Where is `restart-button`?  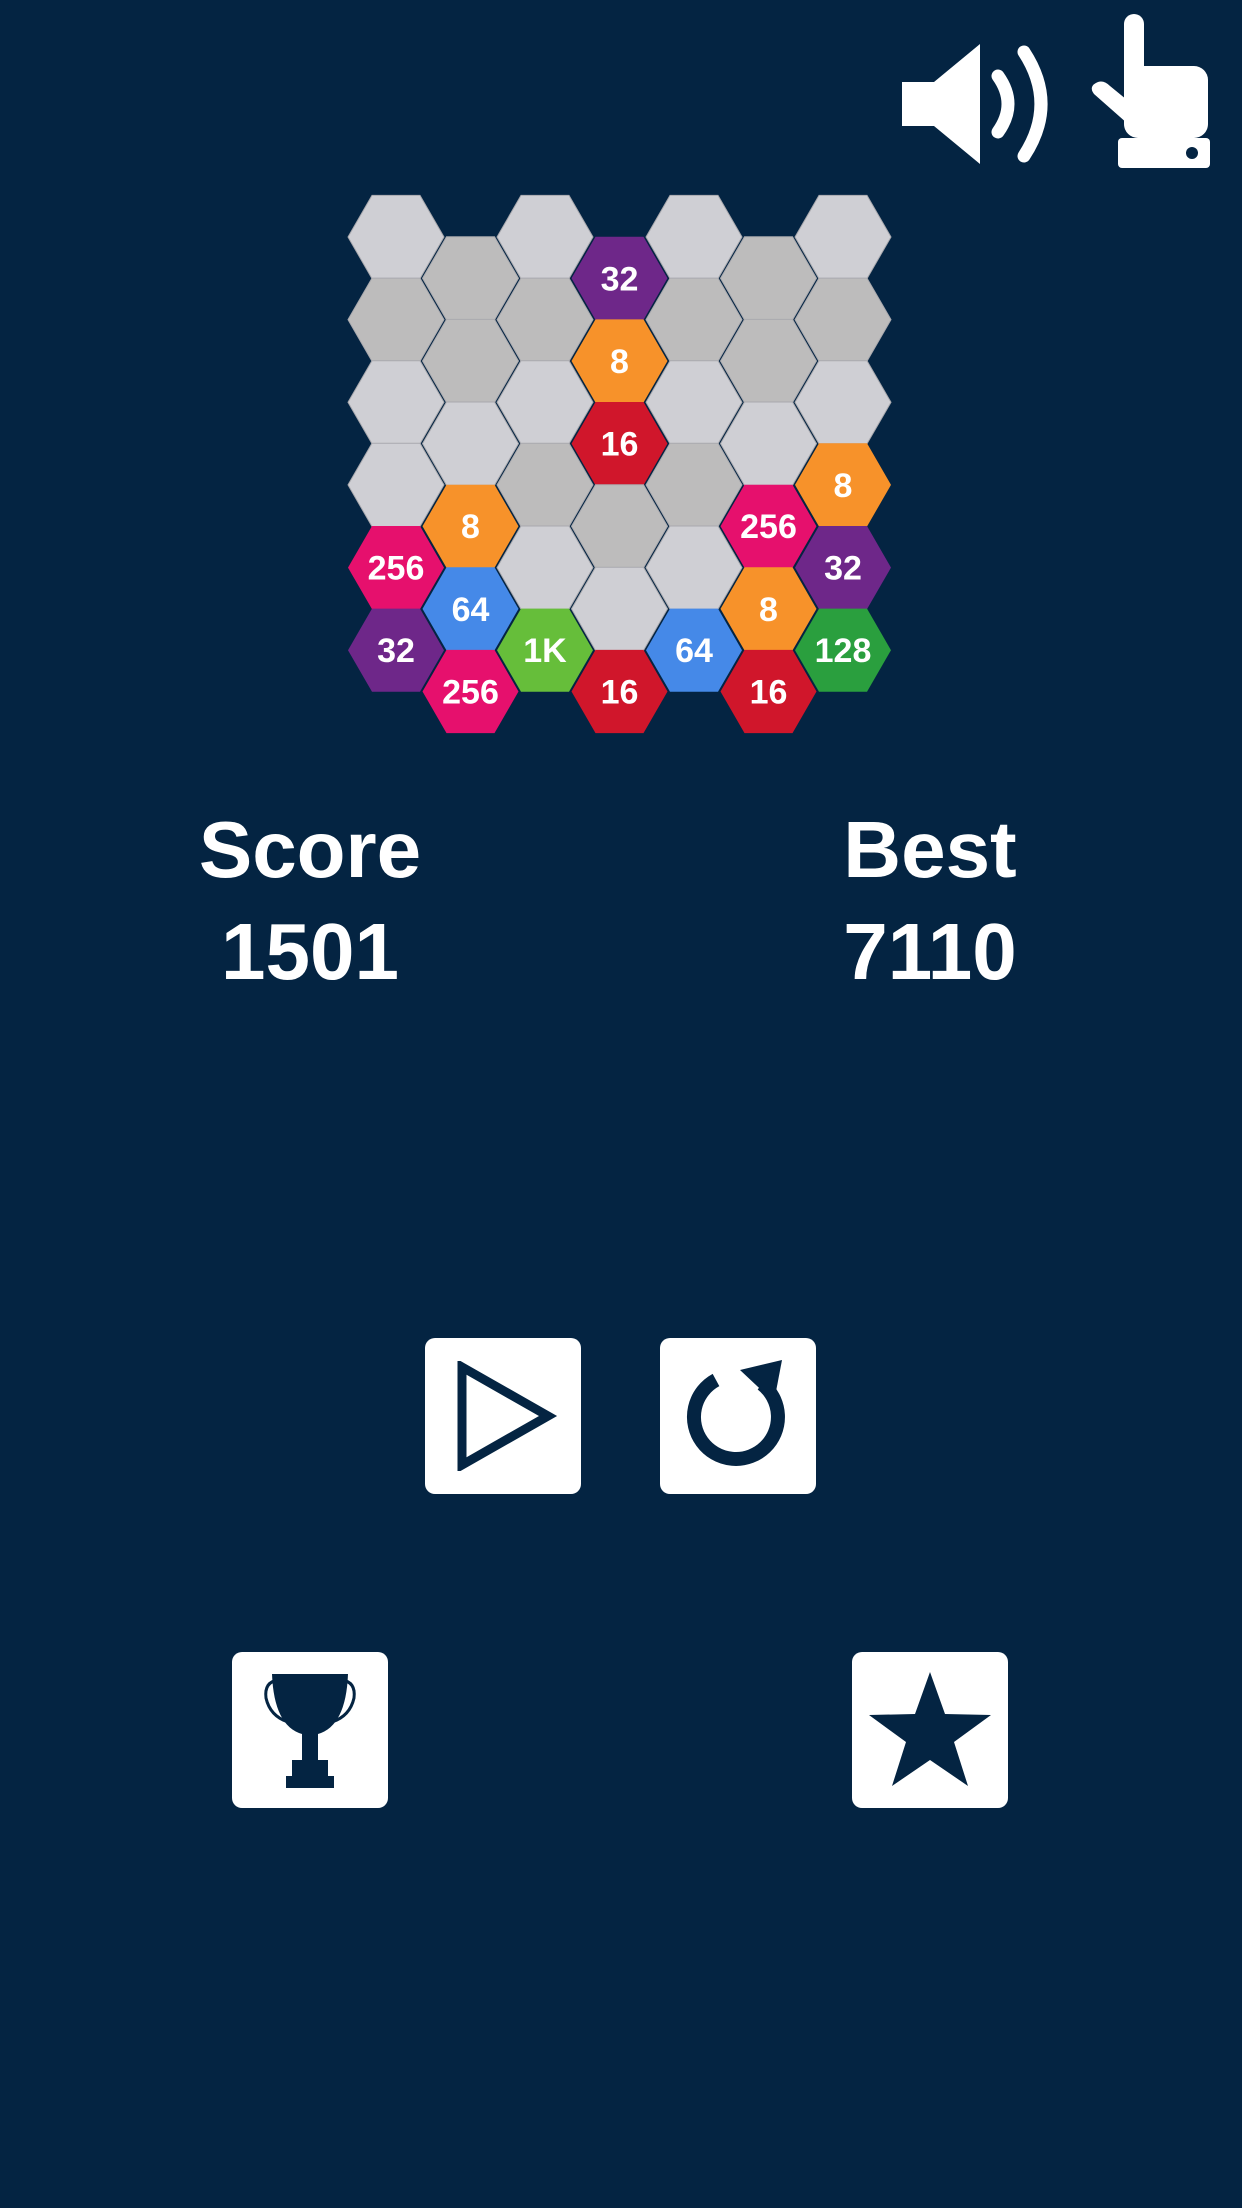
restart-button is located at coordinates (738, 1416).